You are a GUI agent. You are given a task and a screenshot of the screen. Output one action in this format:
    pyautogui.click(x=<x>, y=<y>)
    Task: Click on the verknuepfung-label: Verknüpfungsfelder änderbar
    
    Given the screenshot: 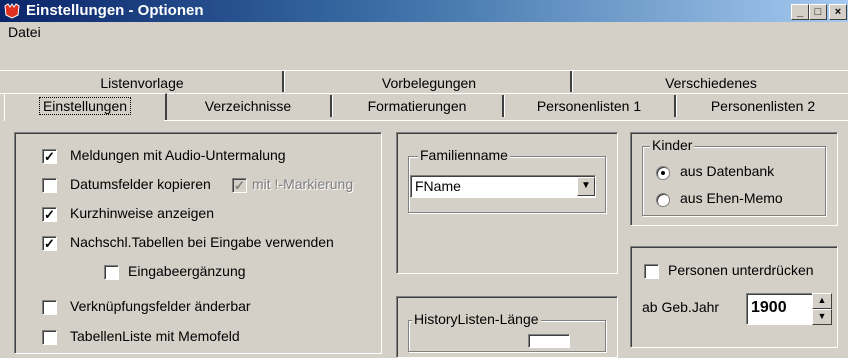 What is the action you would take?
    pyautogui.click(x=160, y=306)
    